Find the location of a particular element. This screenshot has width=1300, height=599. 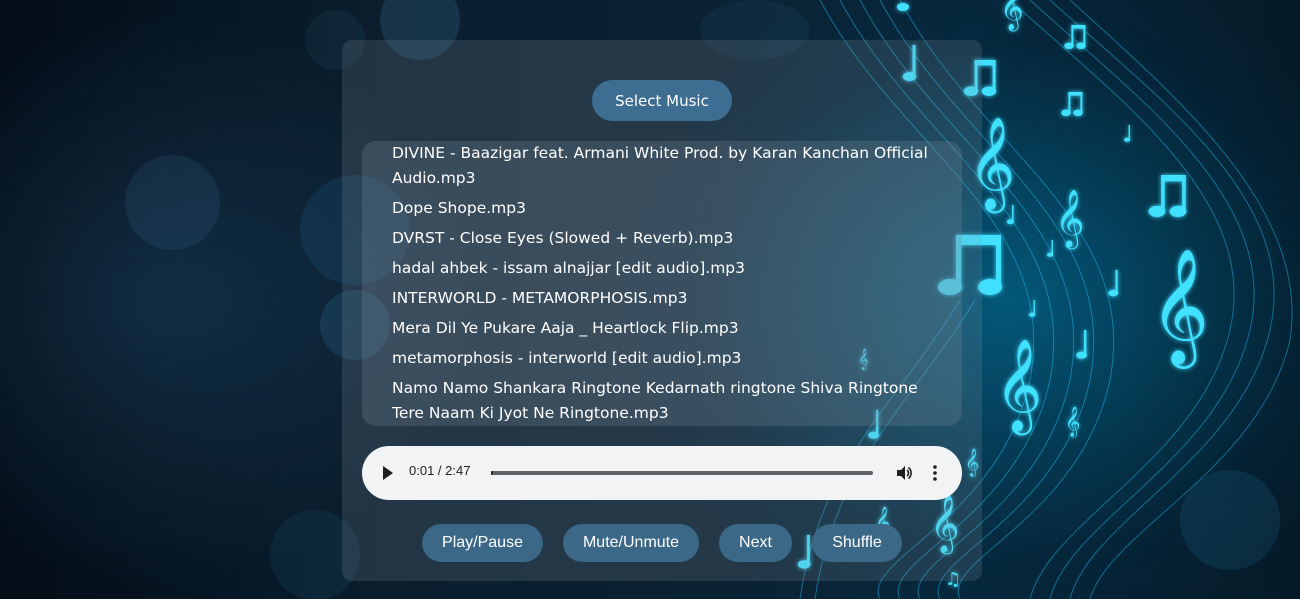

audio-player: 0:01 / 2:47 is located at coordinates (662, 473).